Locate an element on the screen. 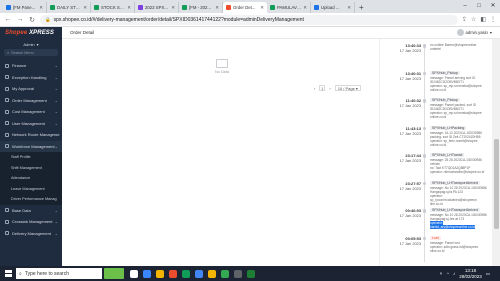 The width and height of the screenshot is (500, 281). chevron-down-icon: ⌄ is located at coordinates (56, 112).